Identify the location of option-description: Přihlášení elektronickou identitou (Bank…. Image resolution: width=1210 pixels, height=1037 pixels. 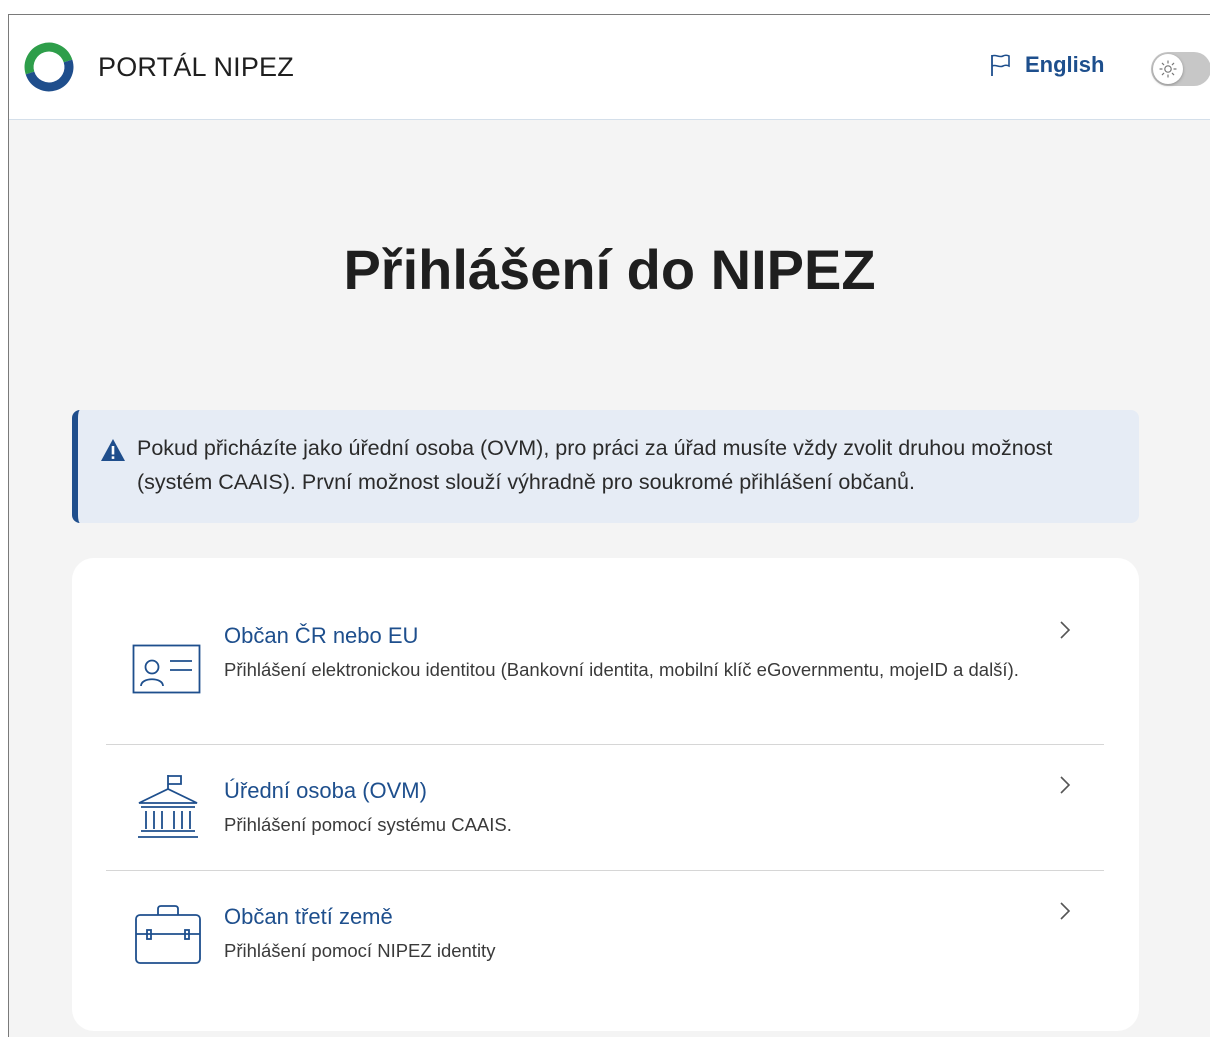
(621, 669).